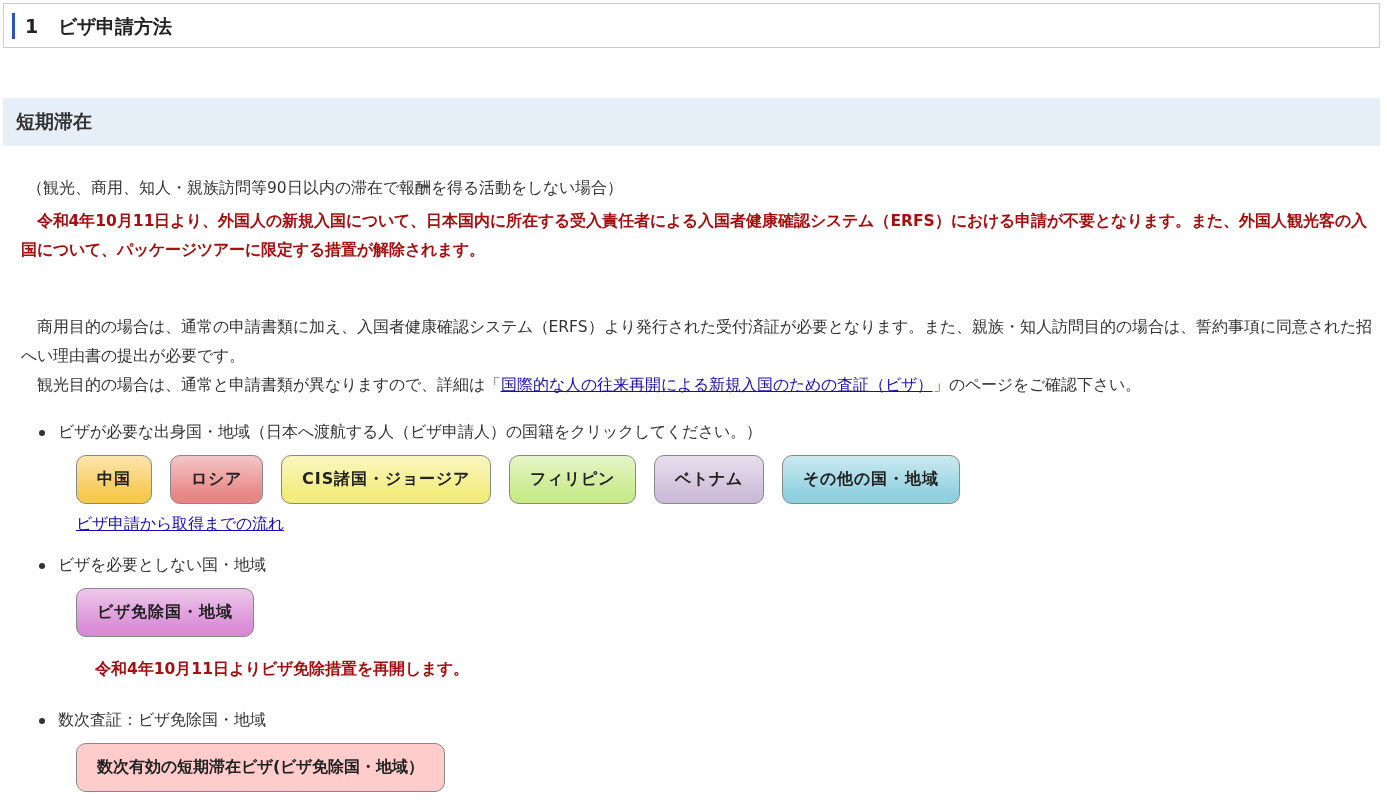  I want to click on notice-text: 令和4年10月11日より、外国人の新規入国について、日本国内に所在する受入責任者による入国者健康確認システム（ERFS）における申請が不要となります。また、外国人観光客の入国について、パッケージツアーに限定する措置が解除されます。, so click(694, 236).